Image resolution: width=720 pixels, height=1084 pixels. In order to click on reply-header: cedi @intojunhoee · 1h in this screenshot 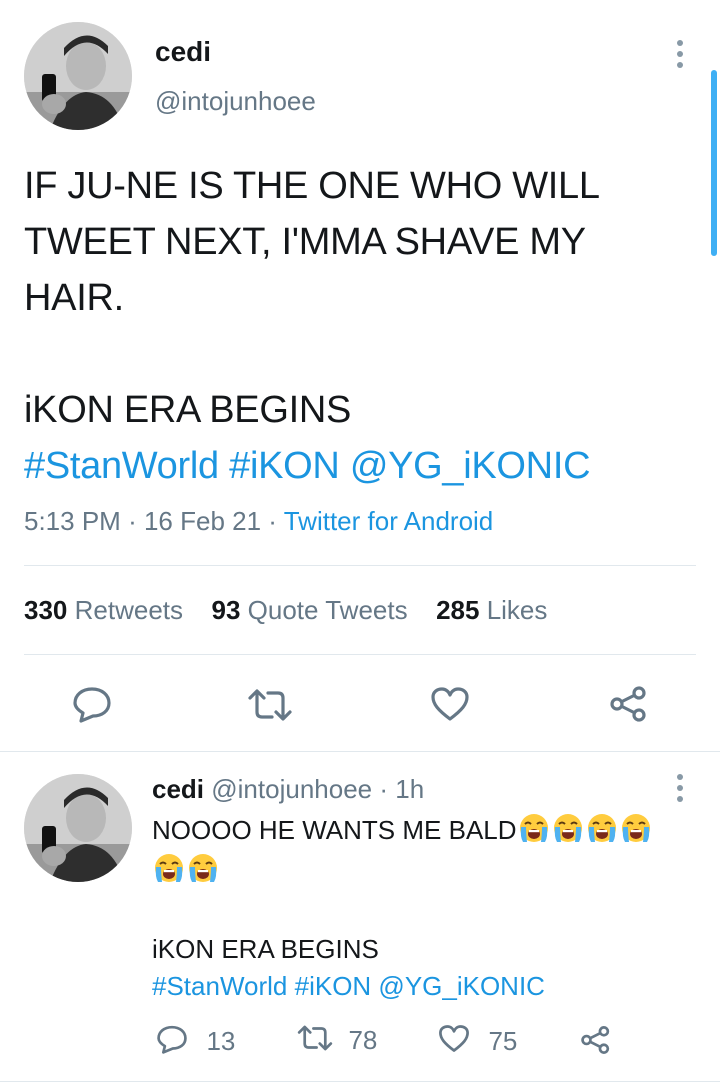, I will do `click(288, 789)`.